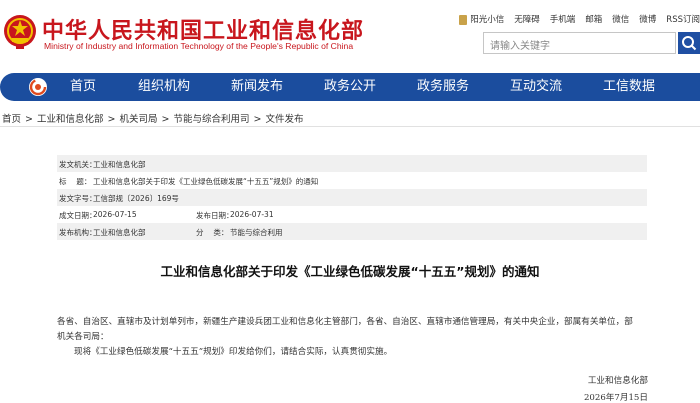  Describe the element at coordinates (75, 181) in the screenshot. I see `meta-subject-label: 标 题：` at that location.